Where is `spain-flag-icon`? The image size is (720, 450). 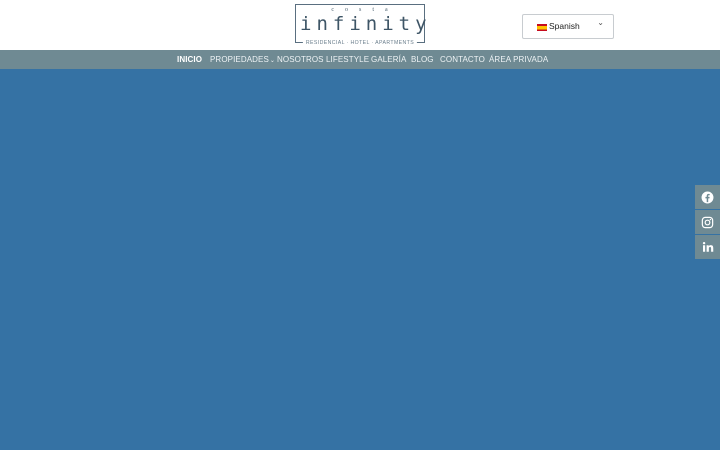 spain-flag-icon is located at coordinates (542, 27).